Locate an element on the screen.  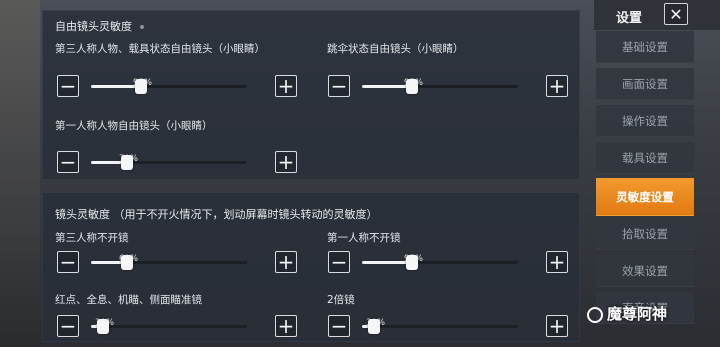
section-title-free-camera: 自由镜头灵敏度 is located at coordinates (99, 26).